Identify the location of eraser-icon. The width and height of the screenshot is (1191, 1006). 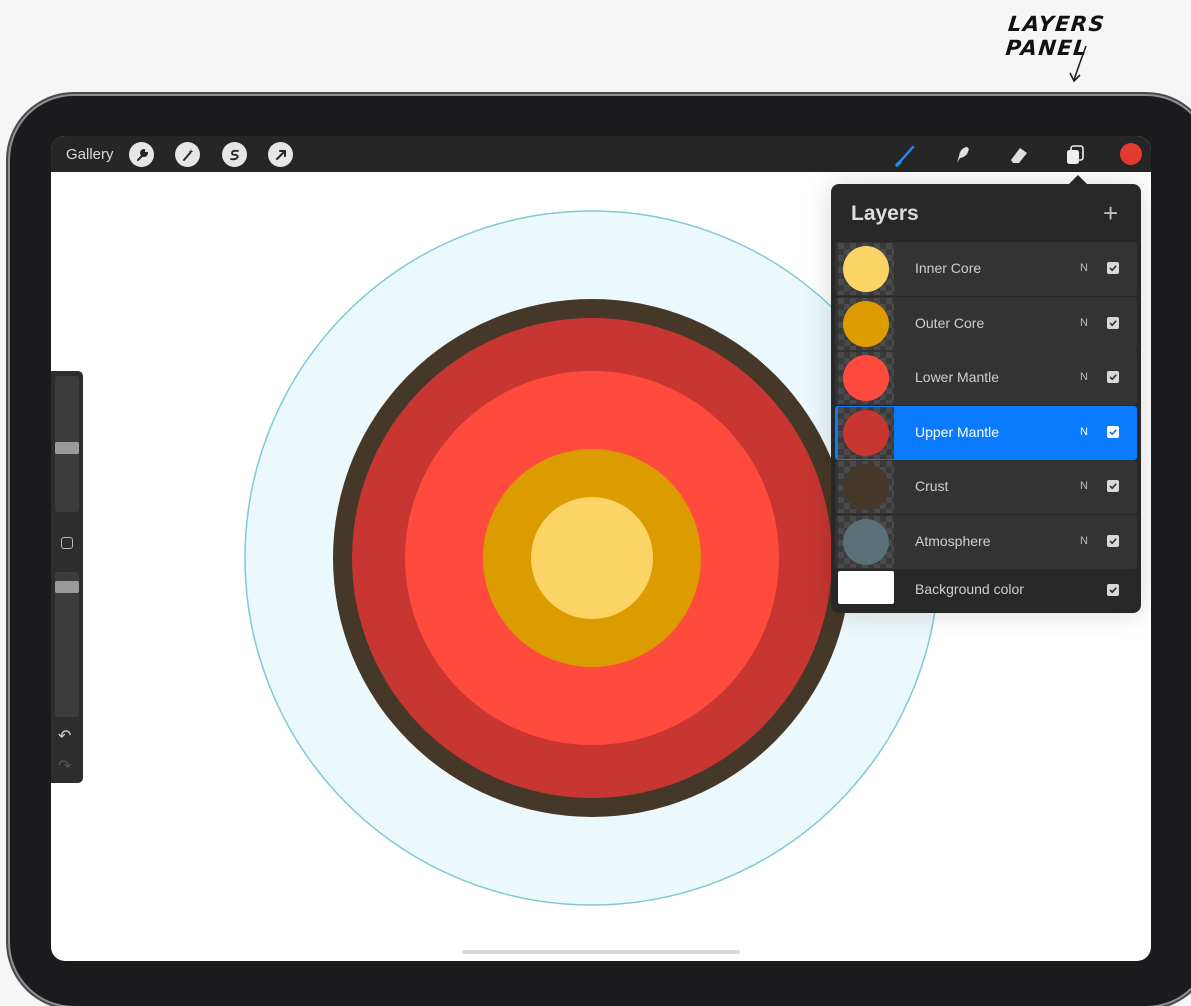
(1019, 155).